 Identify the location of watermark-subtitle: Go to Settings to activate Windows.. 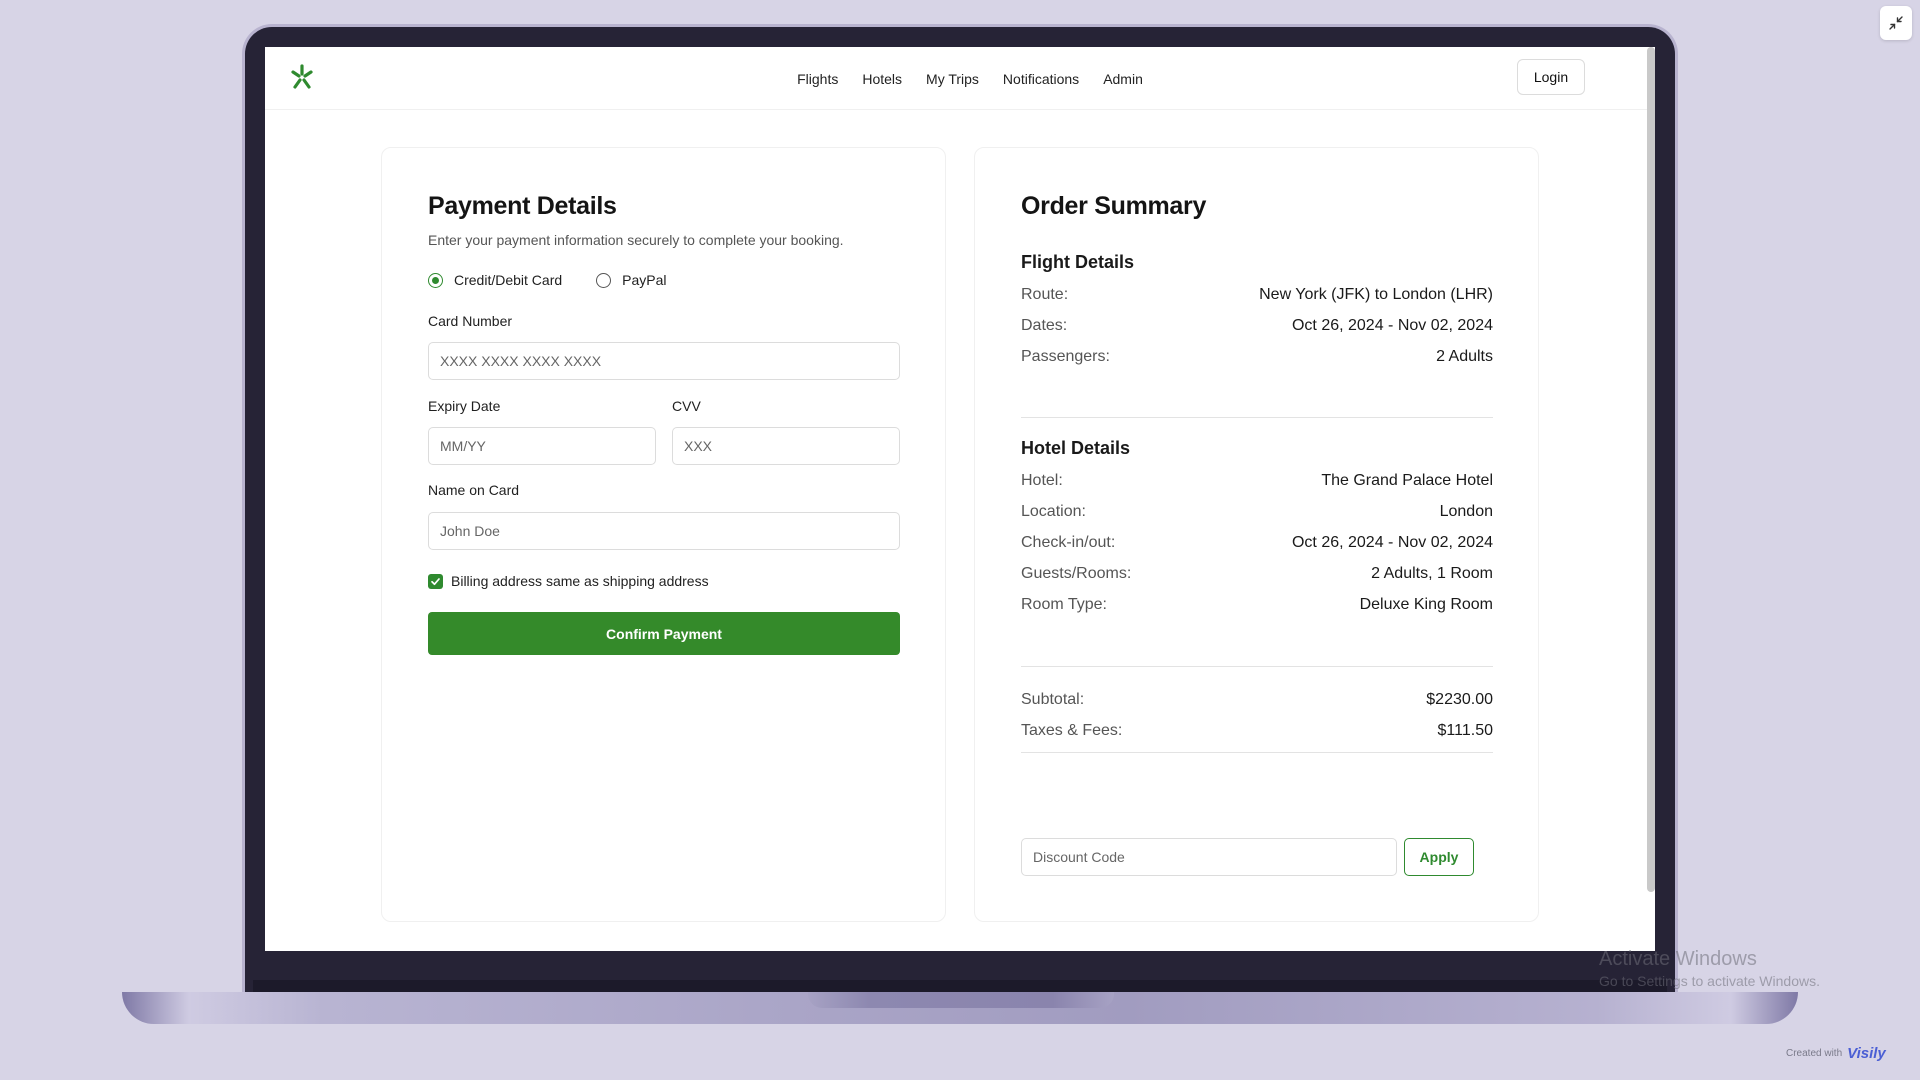
(1709, 981).